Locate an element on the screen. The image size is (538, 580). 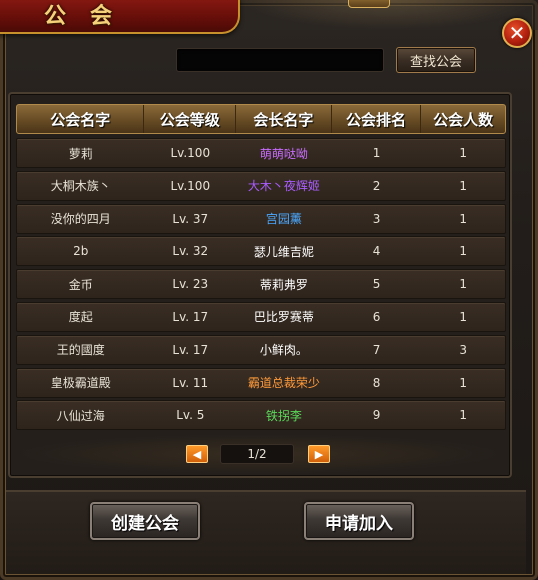
leader-name-cell: 大木丶夜辉姬 is located at coordinates (283, 186).